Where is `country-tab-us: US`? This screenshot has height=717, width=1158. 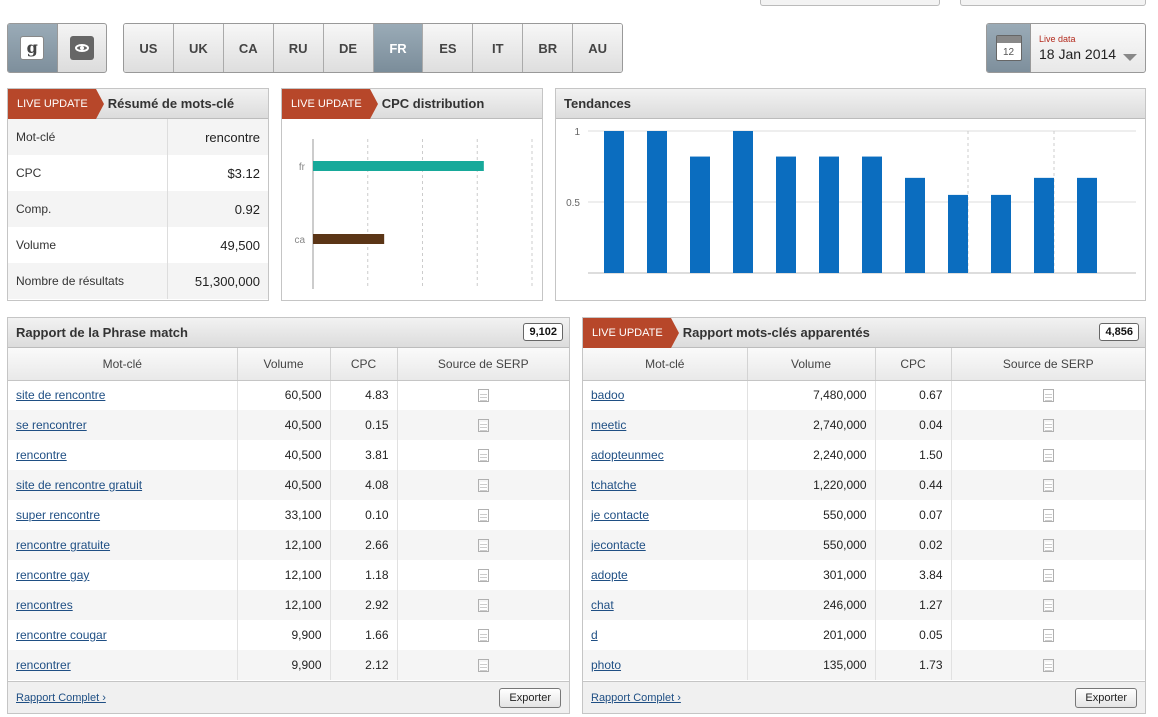
country-tab-us: US is located at coordinates (148, 48).